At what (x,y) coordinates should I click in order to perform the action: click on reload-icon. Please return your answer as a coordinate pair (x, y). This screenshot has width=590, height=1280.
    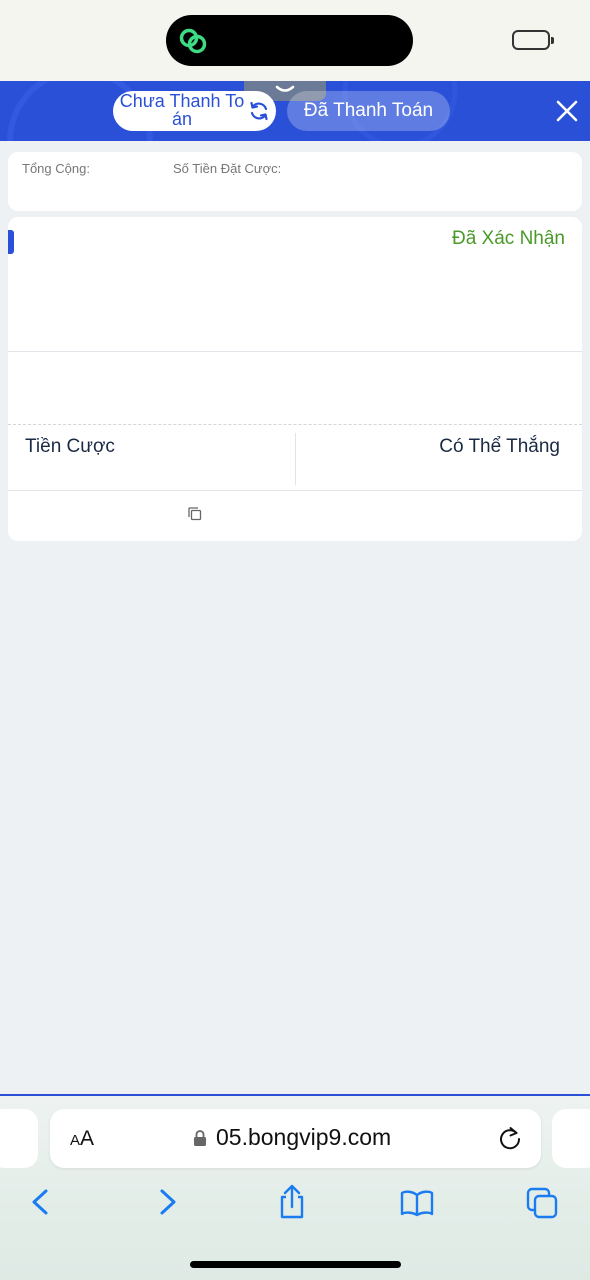
    Looking at the image, I should click on (510, 1138).